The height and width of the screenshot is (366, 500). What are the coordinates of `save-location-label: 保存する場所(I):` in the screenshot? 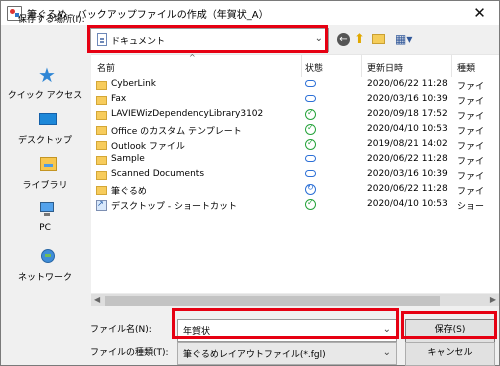 It's located at (51, 20).